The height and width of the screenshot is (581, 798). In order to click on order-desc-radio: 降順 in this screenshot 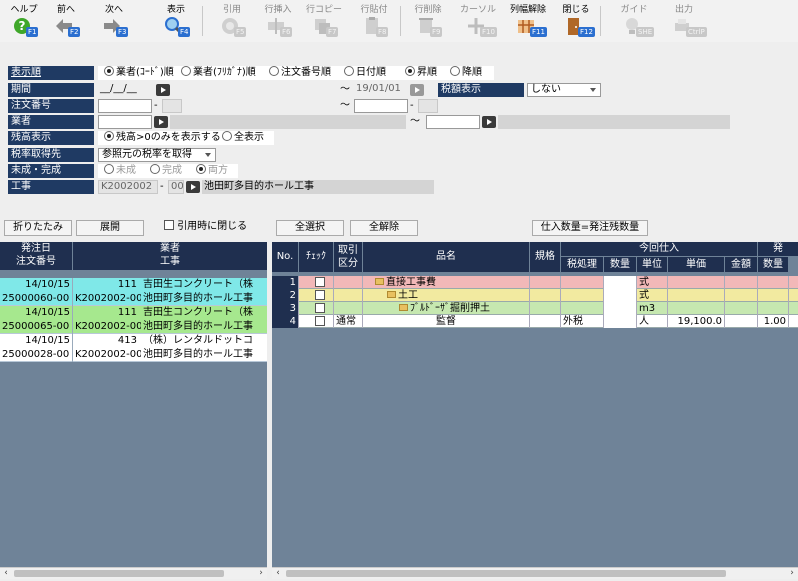, I will do `click(466, 73)`.